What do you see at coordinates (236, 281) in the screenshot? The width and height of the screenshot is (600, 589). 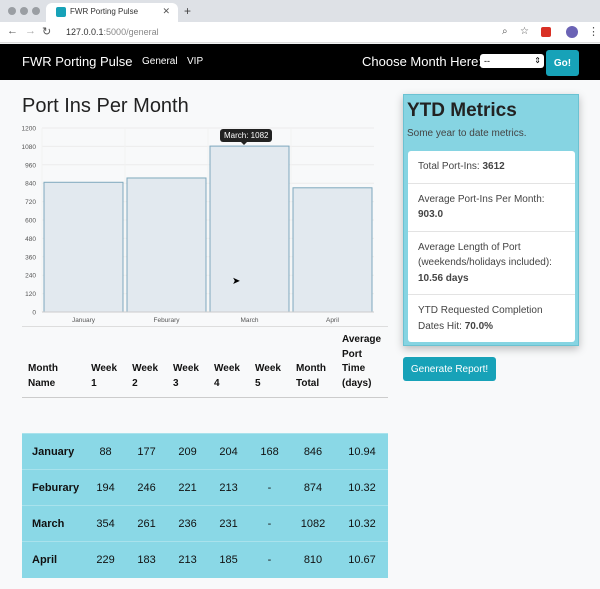 I see `mouse-cursor-icon: ➤` at bounding box center [236, 281].